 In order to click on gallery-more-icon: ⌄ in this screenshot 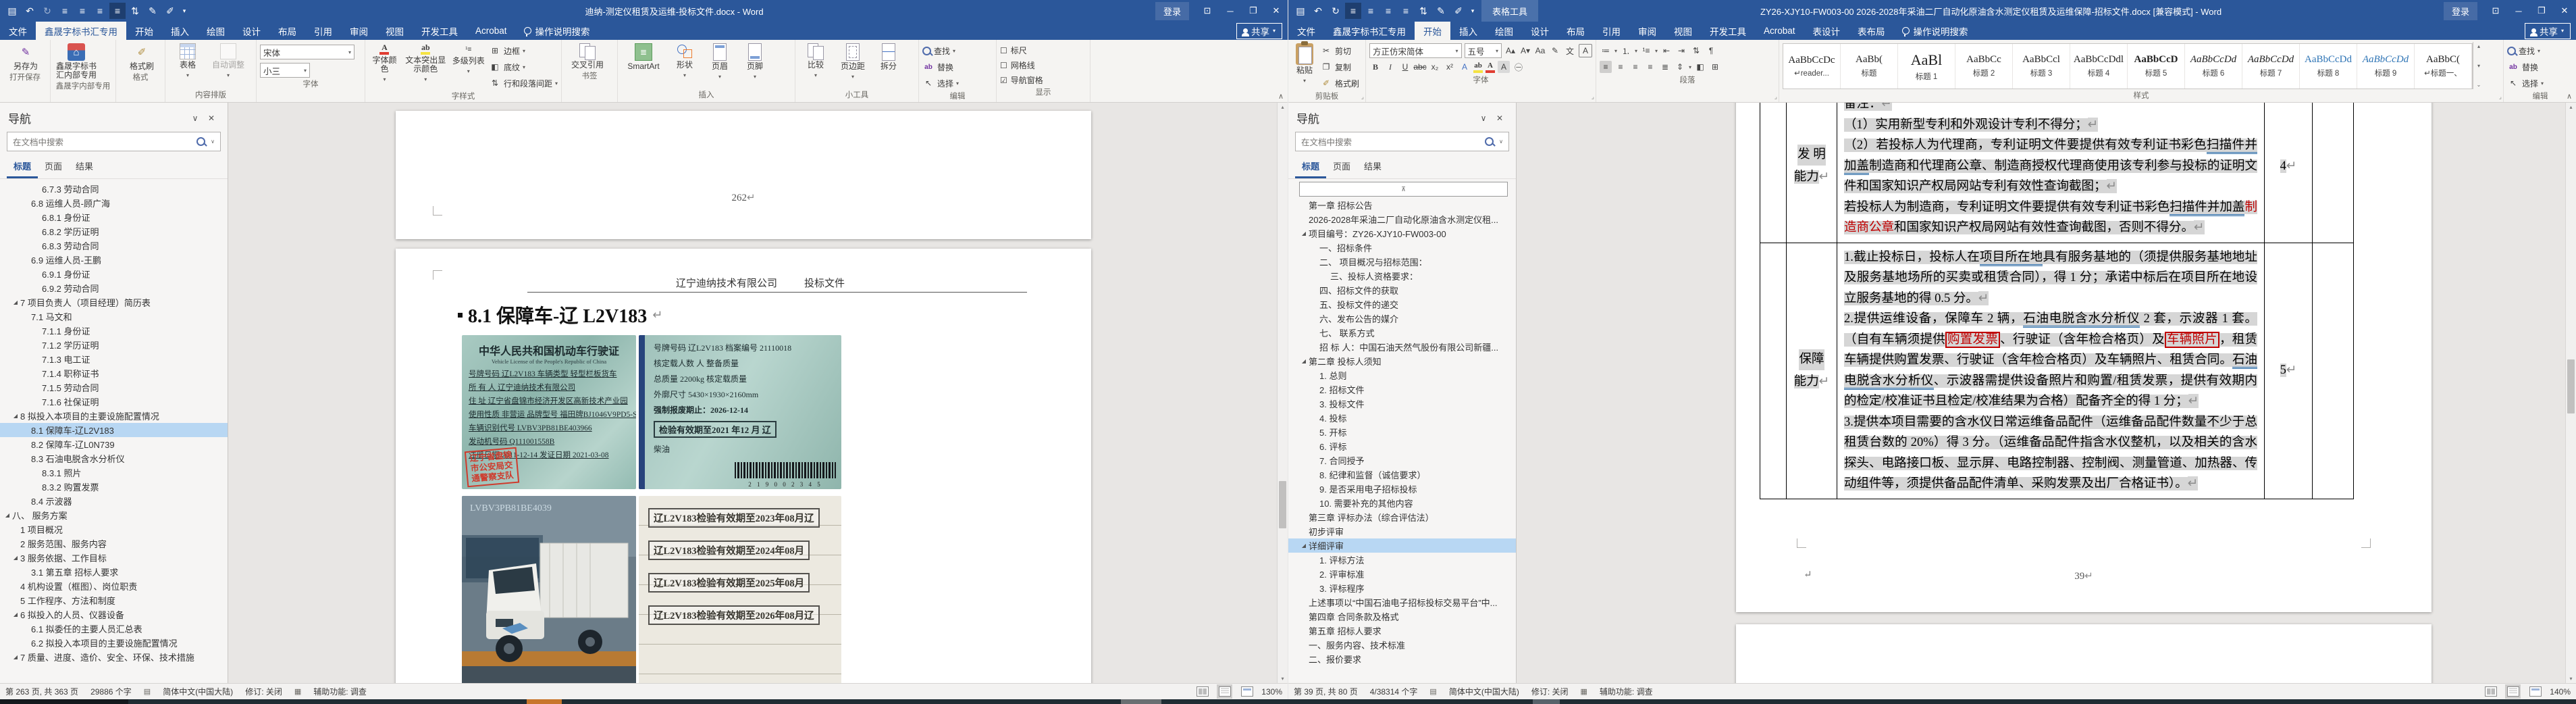, I will do `click(2479, 85)`.